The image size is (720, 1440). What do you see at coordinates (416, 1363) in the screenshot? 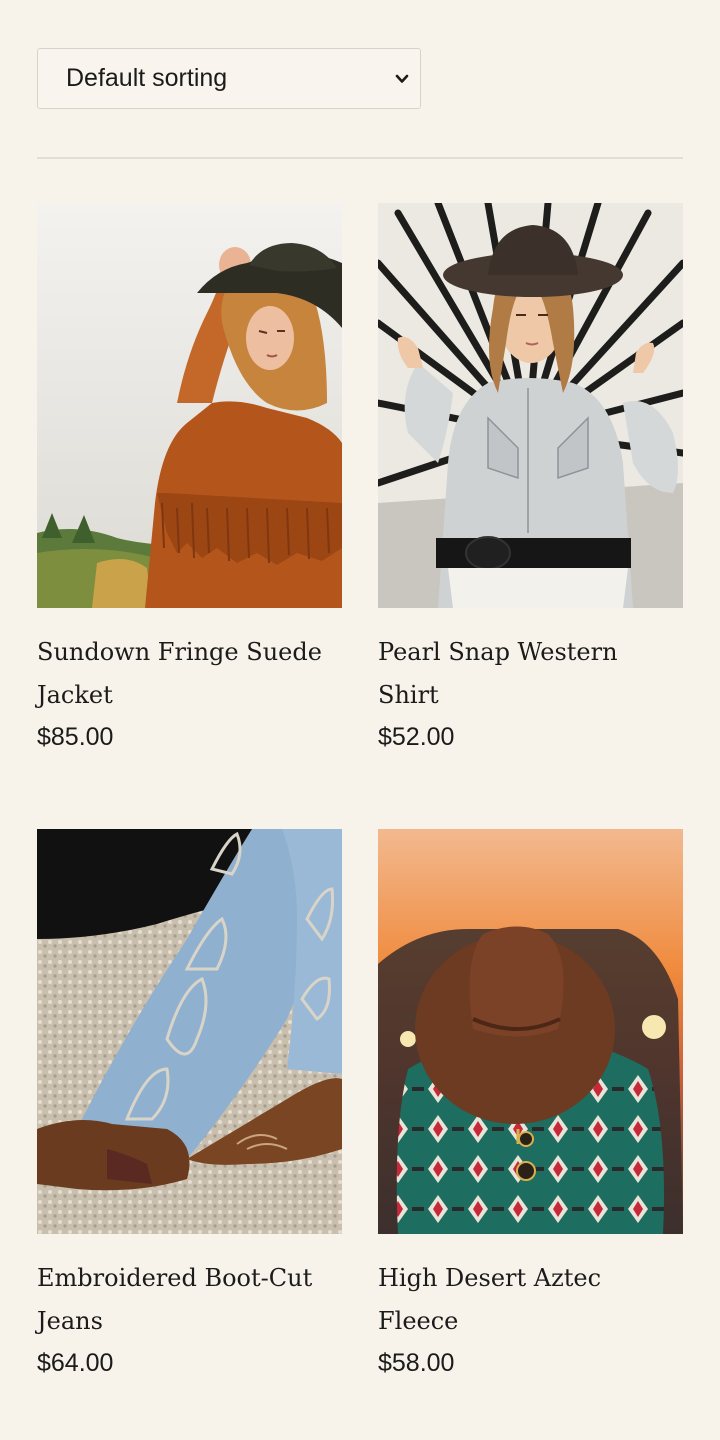
I see `product-price: $58.00` at bounding box center [416, 1363].